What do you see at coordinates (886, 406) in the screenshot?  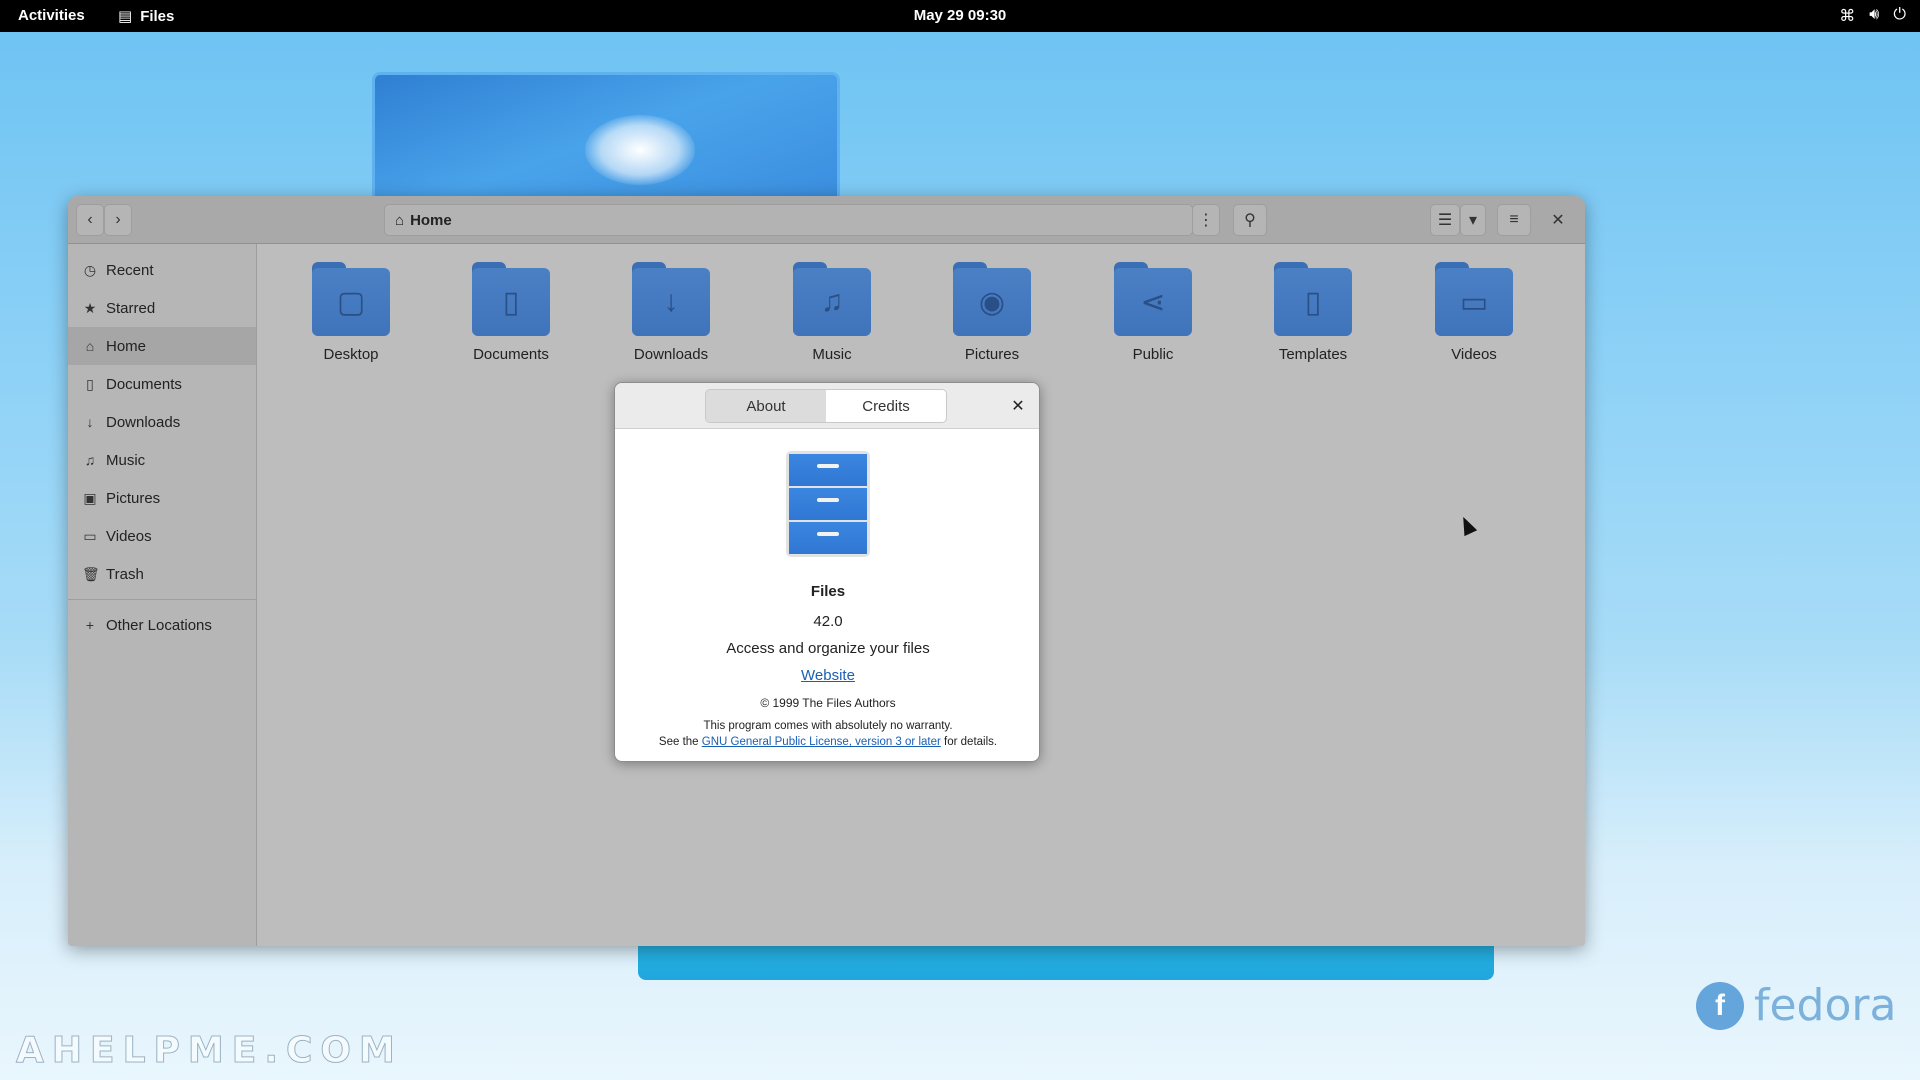 I see `tab-credits: Credits` at bounding box center [886, 406].